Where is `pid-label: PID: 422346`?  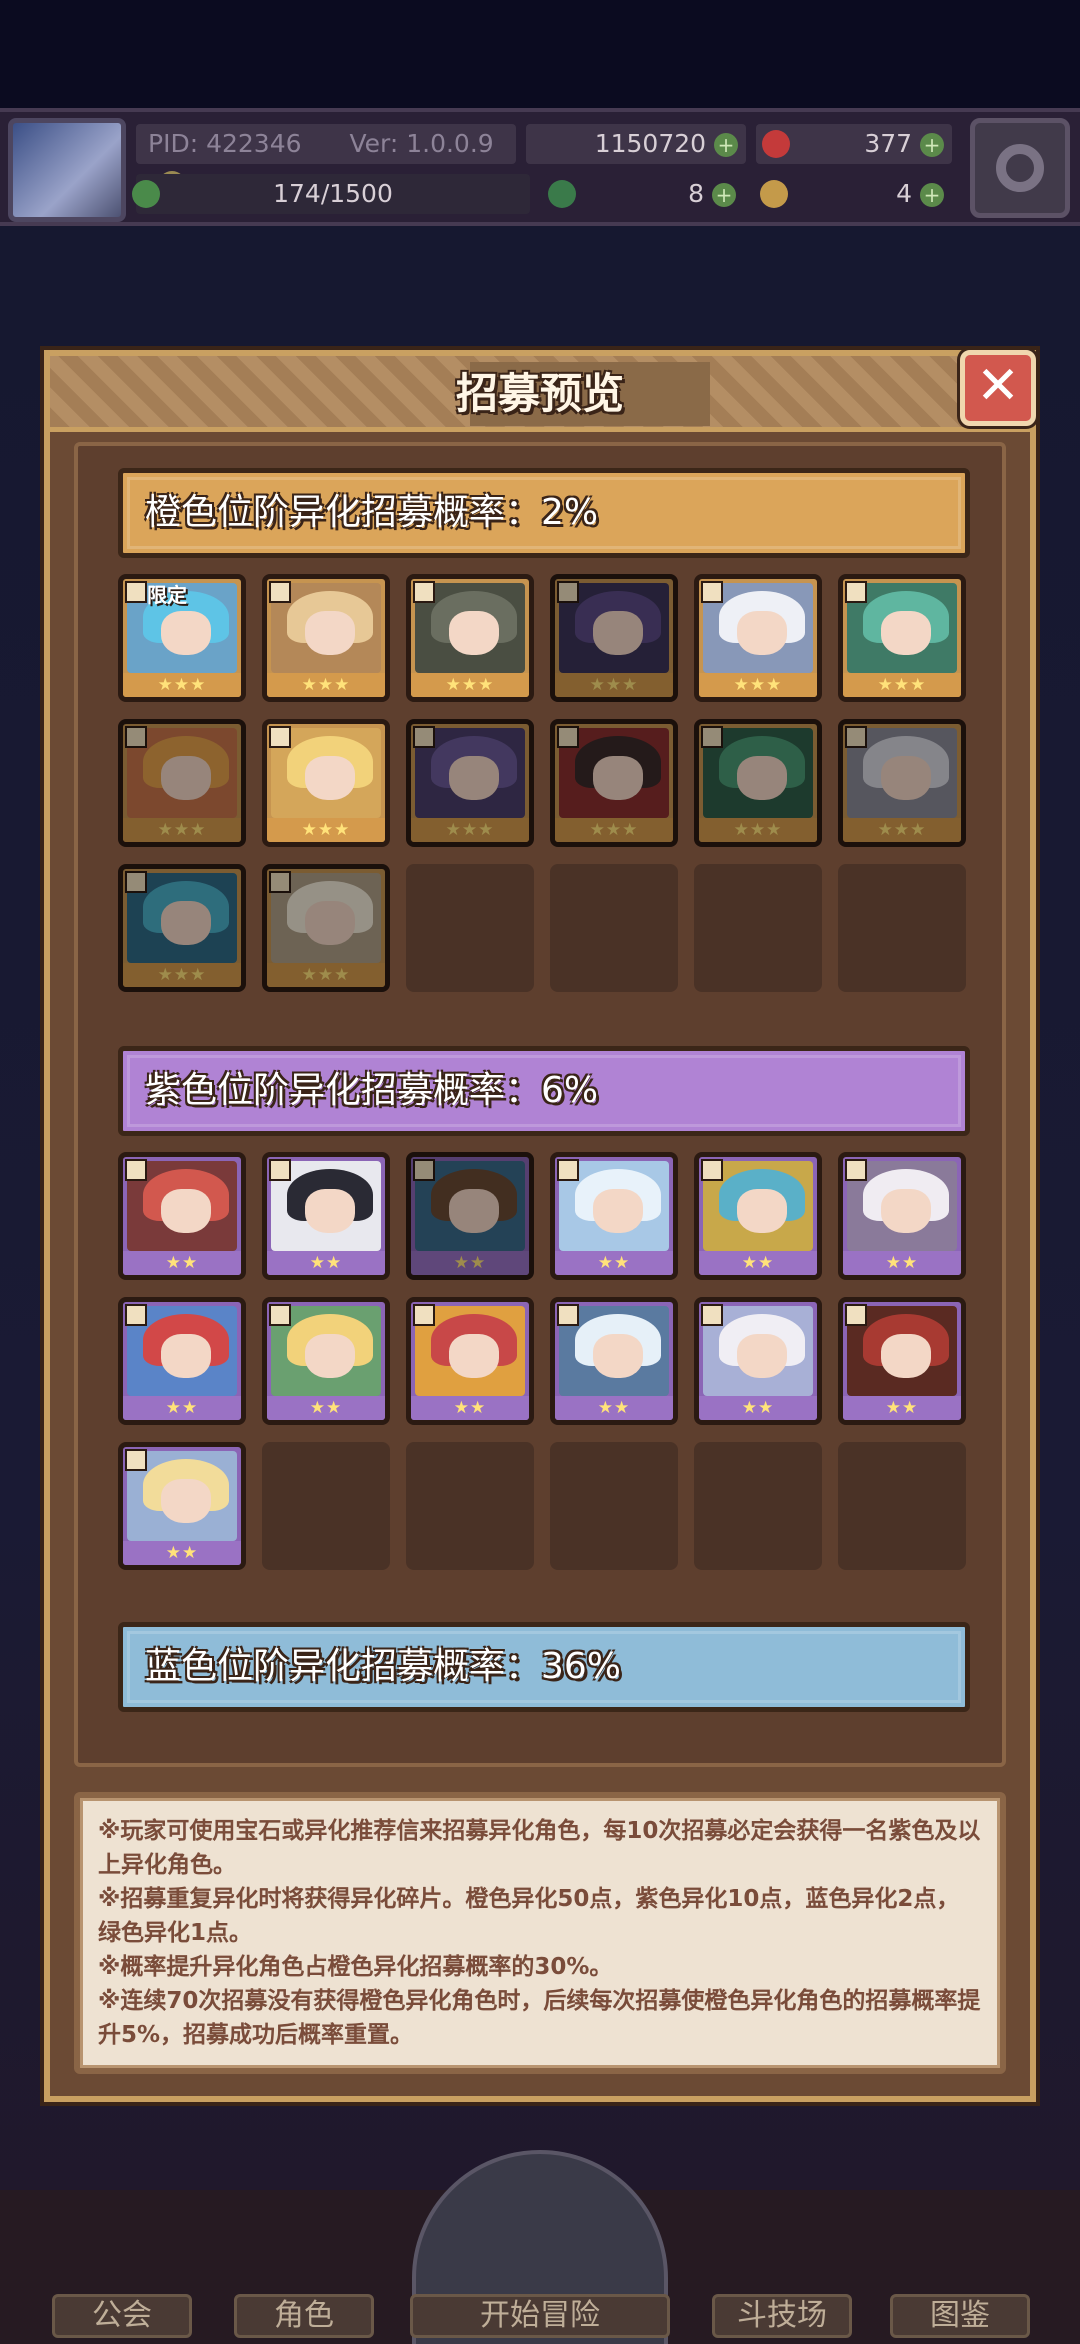 pid-label: PID: 422346 is located at coordinates (225, 143).